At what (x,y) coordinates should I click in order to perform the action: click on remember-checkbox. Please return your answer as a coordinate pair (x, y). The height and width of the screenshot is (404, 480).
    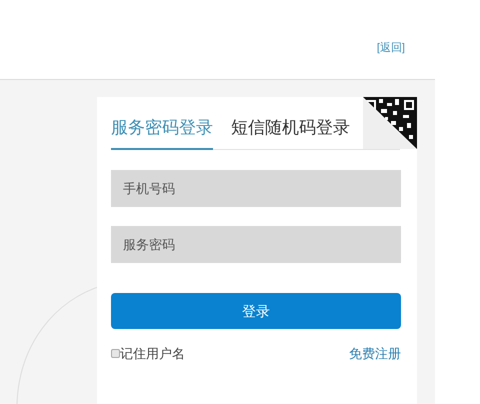
    Looking at the image, I should click on (115, 353).